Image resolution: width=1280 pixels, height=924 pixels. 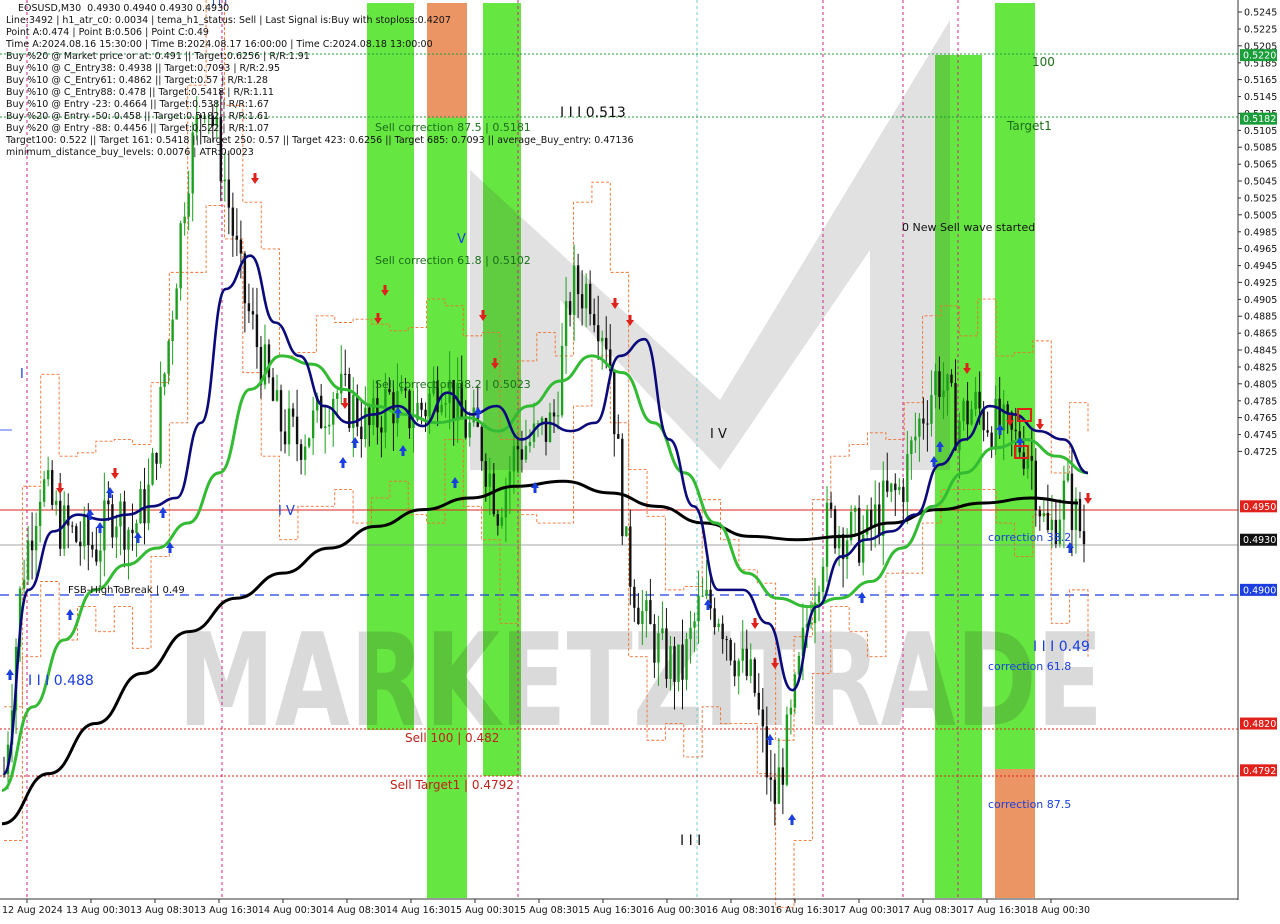 What do you see at coordinates (226, 910) in the screenshot?
I see `time-tick-label: 13 Aug 16:30` at bounding box center [226, 910].